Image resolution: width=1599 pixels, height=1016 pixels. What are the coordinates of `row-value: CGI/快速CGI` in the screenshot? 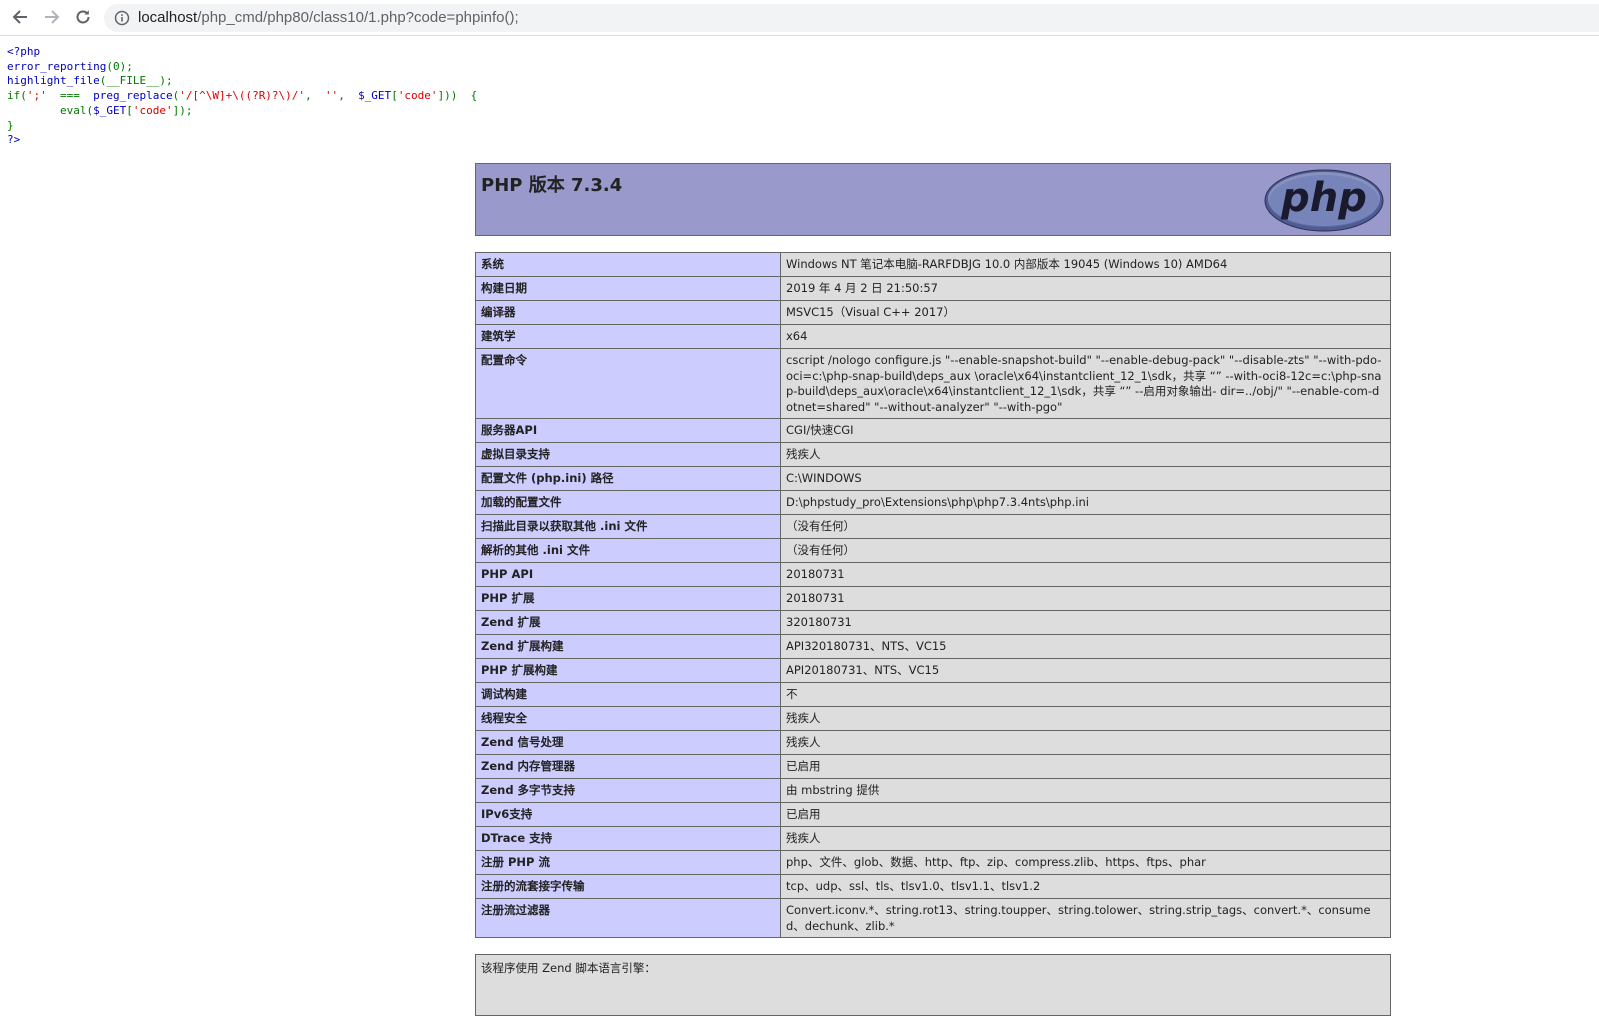 It's located at (1085, 430).